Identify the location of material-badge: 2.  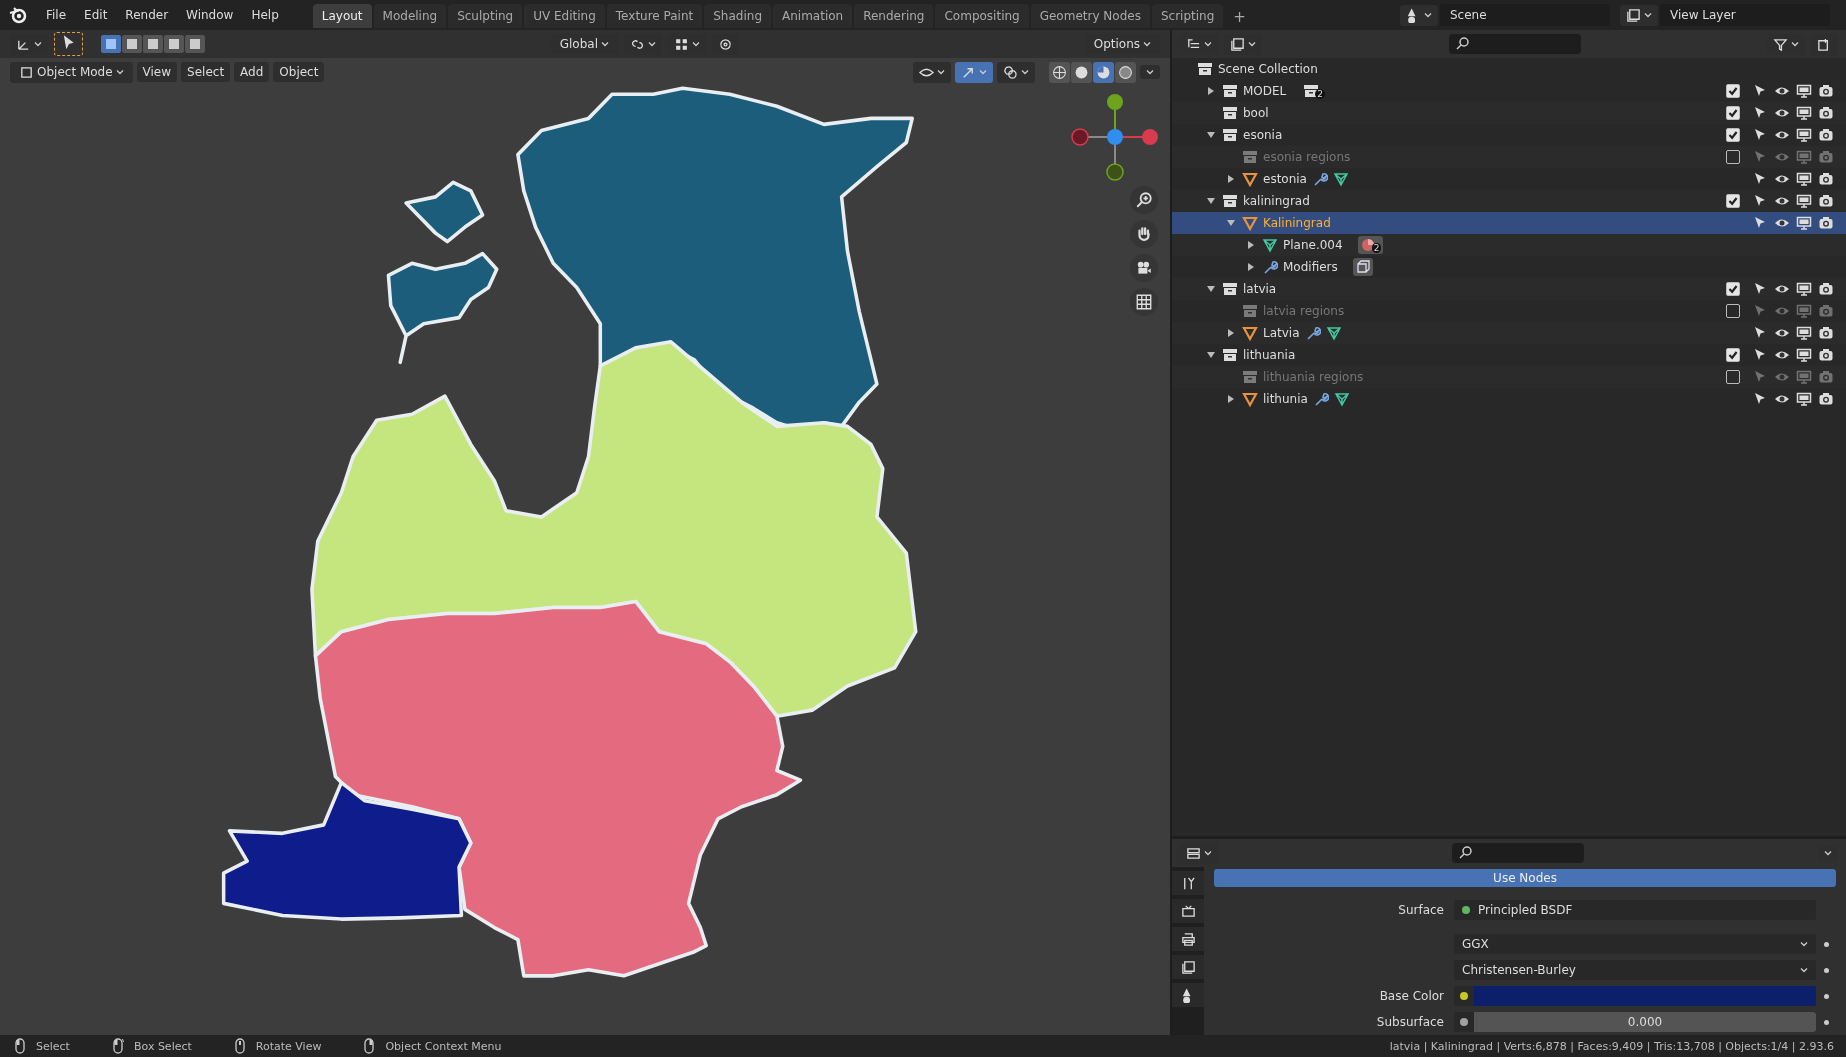
(1370, 245).